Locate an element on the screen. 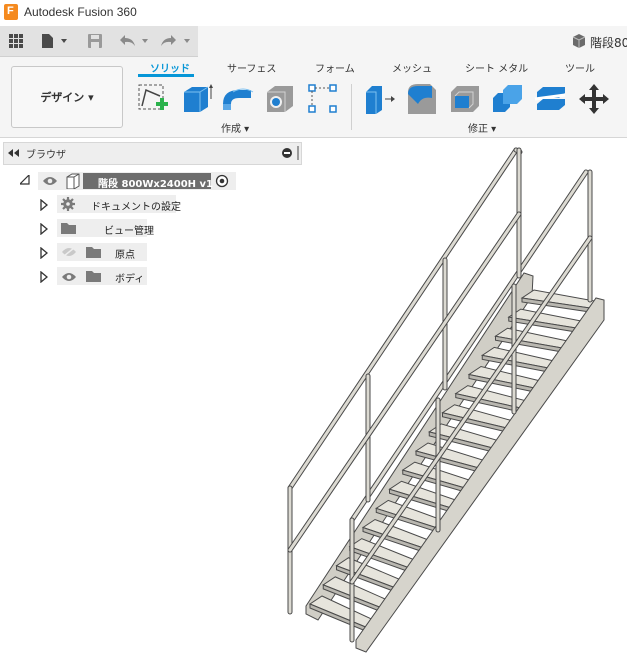 The width and height of the screenshot is (627, 670). tab-solid: ソリッド is located at coordinates (170, 67).